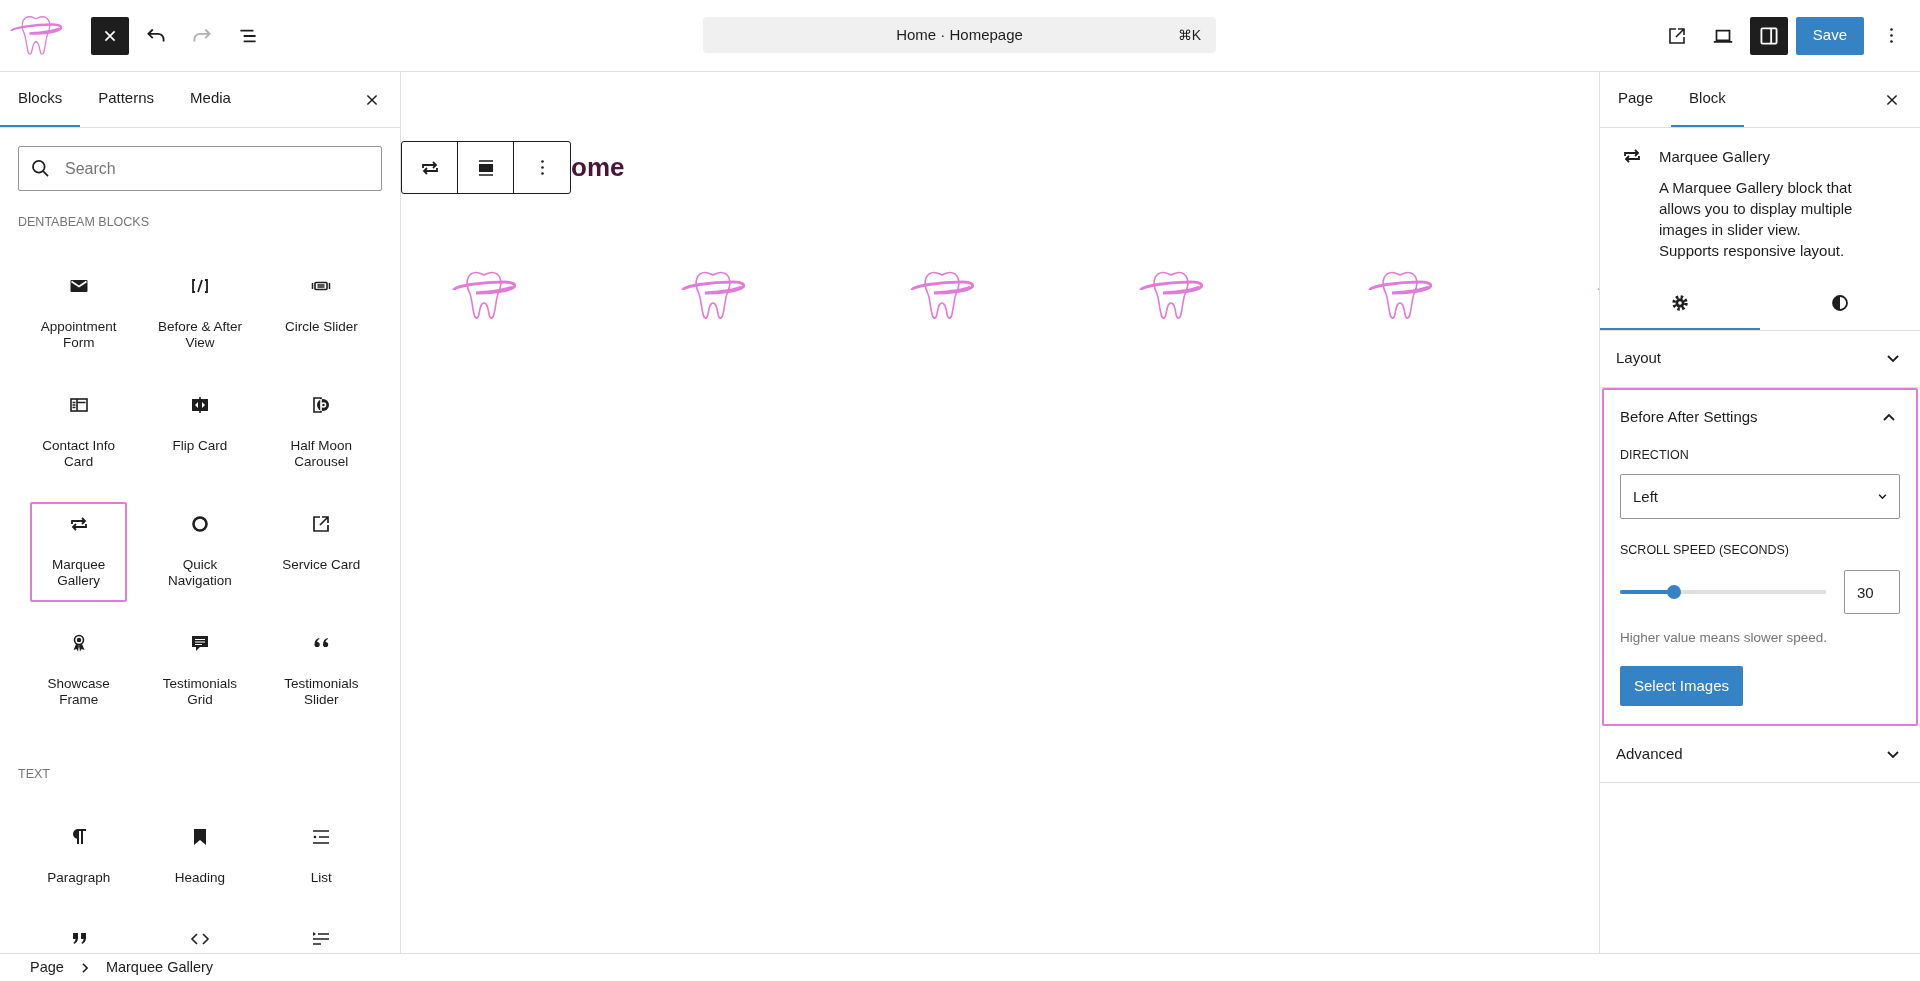 Image resolution: width=1920 pixels, height=981 pixels. What do you see at coordinates (1636, 99) in the screenshot?
I see `sidebar-tab: Page` at bounding box center [1636, 99].